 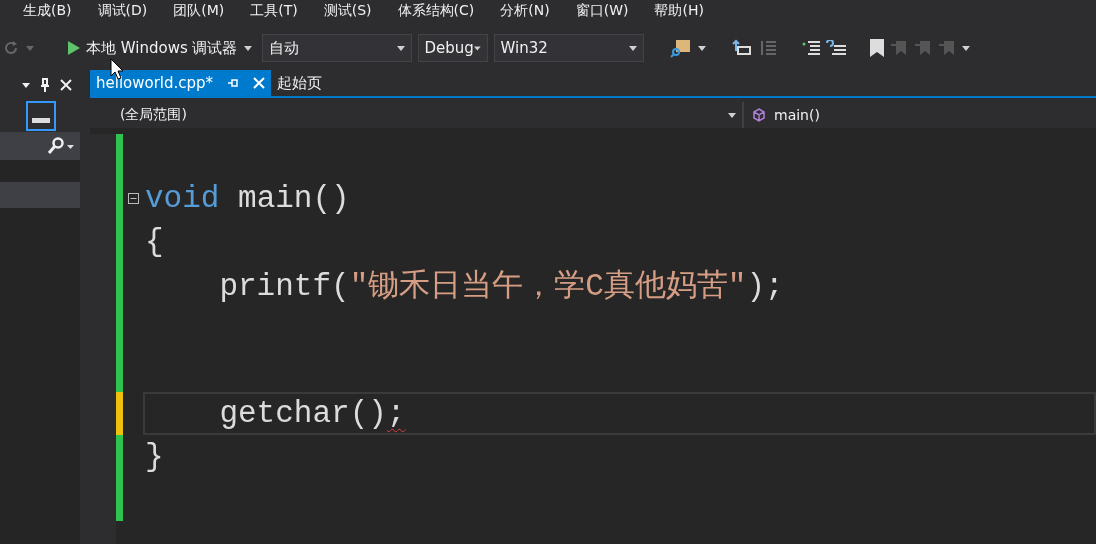 What do you see at coordinates (133, 198) in the screenshot?
I see `collapse-icon` at bounding box center [133, 198].